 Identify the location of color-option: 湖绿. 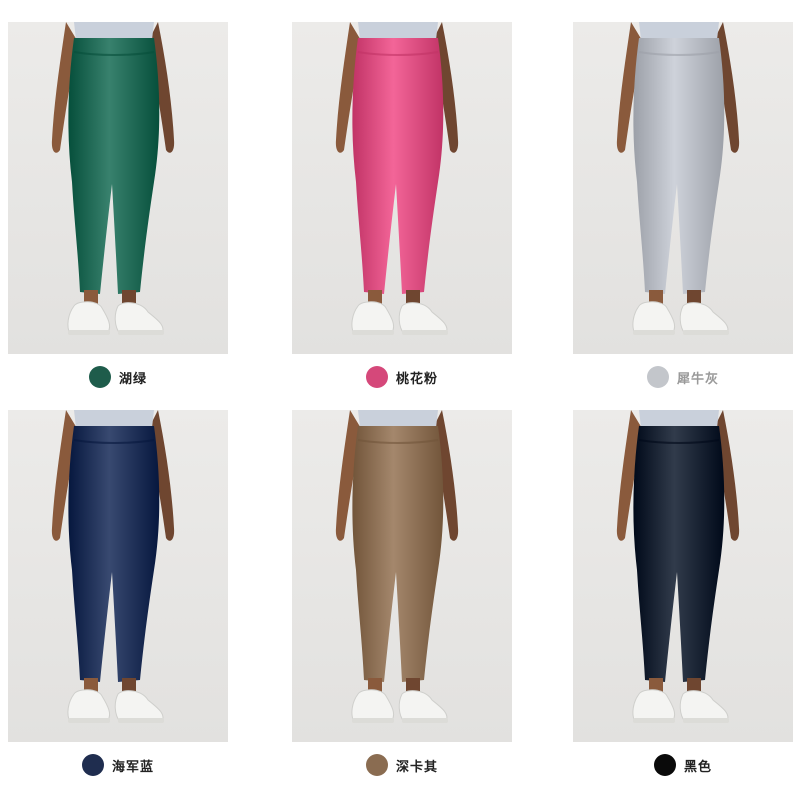
(118, 377).